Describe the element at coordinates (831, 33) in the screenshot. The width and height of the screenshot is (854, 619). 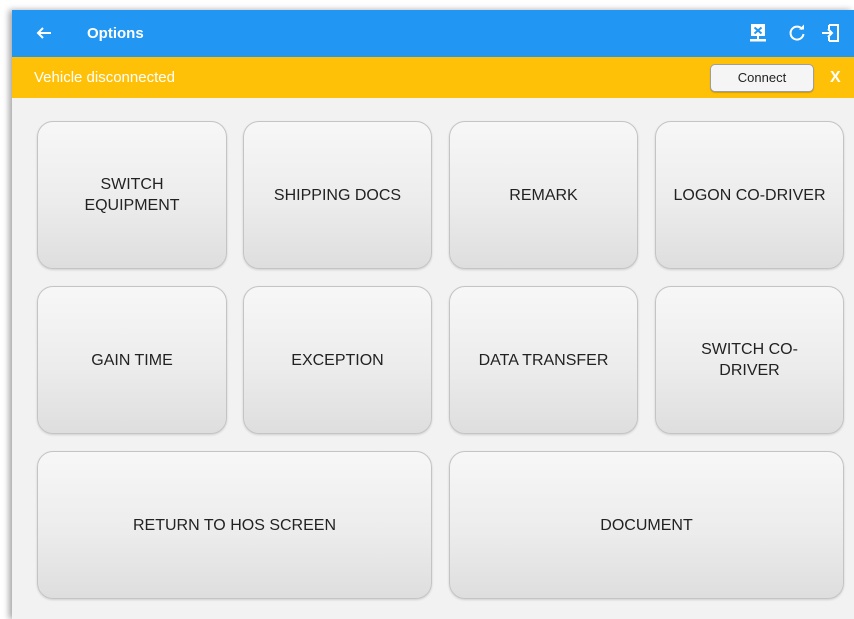
I see `logout-icon` at that location.